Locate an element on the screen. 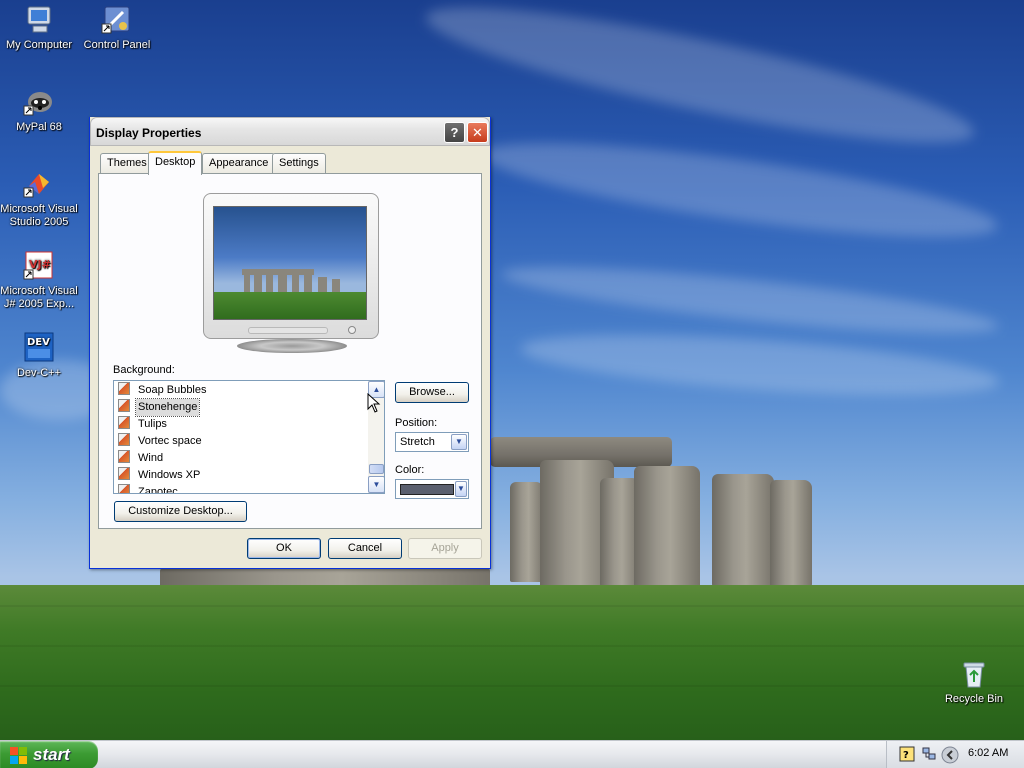  network-icon is located at coordinates (929, 754).